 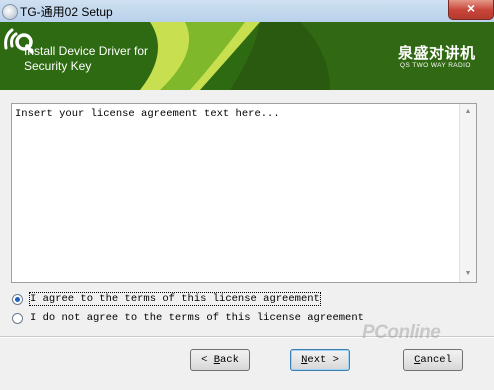 What do you see at coordinates (10, 12) in the screenshot?
I see `app-icon` at bounding box center [10, 12].